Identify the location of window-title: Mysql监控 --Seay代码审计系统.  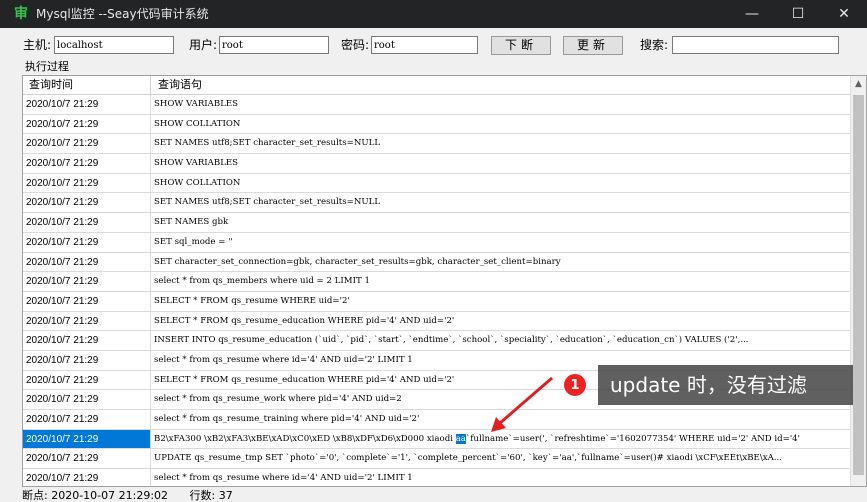
(122, 14).